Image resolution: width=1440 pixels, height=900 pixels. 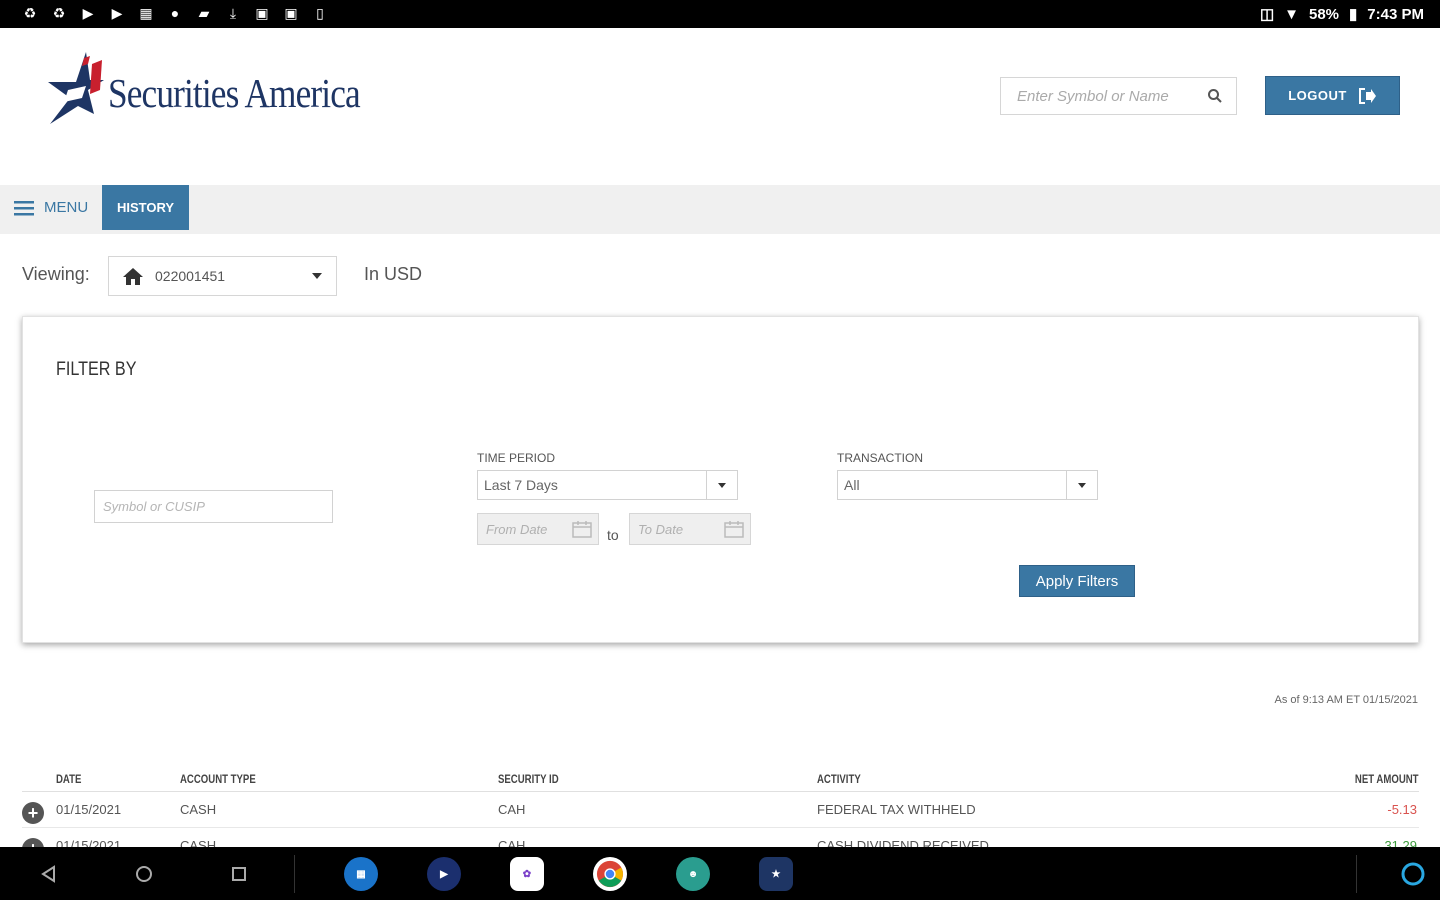 I want to click on menu-toggle: MENU, so click(x=51, y=207).